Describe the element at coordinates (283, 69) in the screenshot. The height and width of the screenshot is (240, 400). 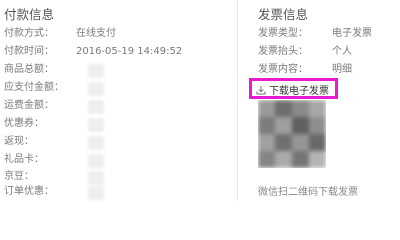
I see `invoice-content-label: 发票内容：` at that location.